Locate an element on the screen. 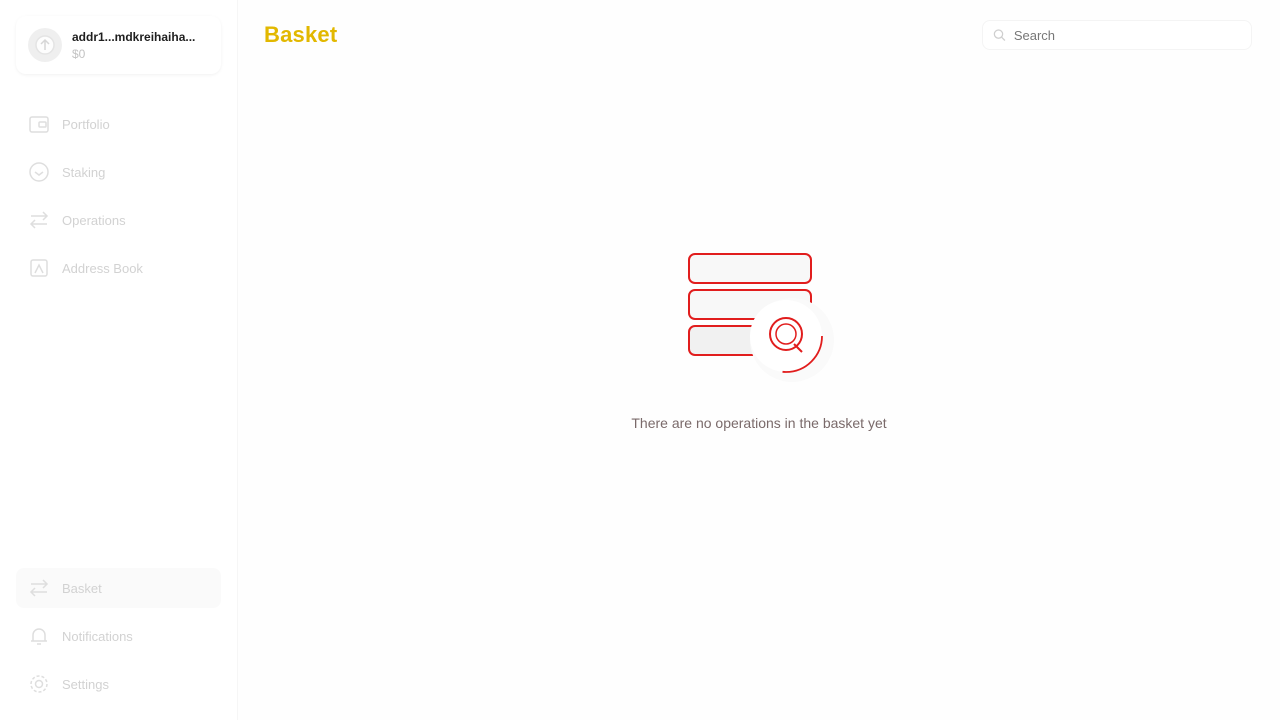  bell-icon is located at coordinates (39, 636).